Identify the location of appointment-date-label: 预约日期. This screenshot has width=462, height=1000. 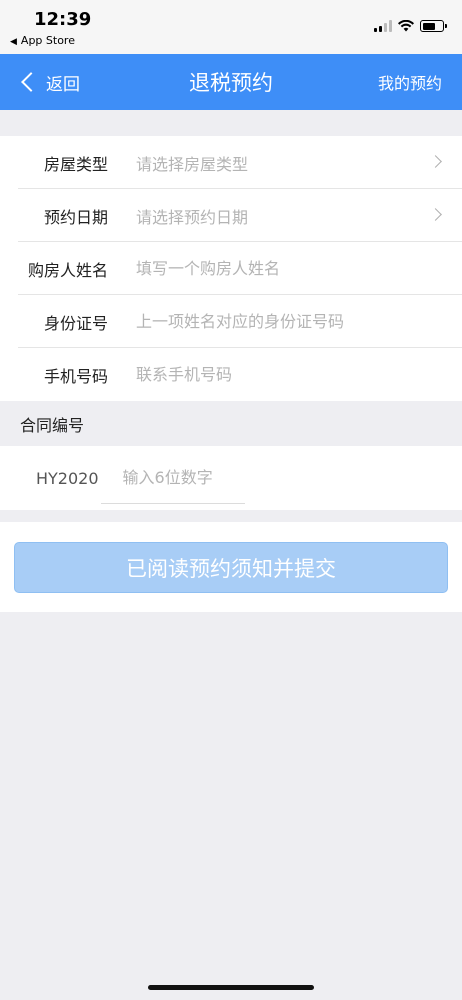
(75, 217).